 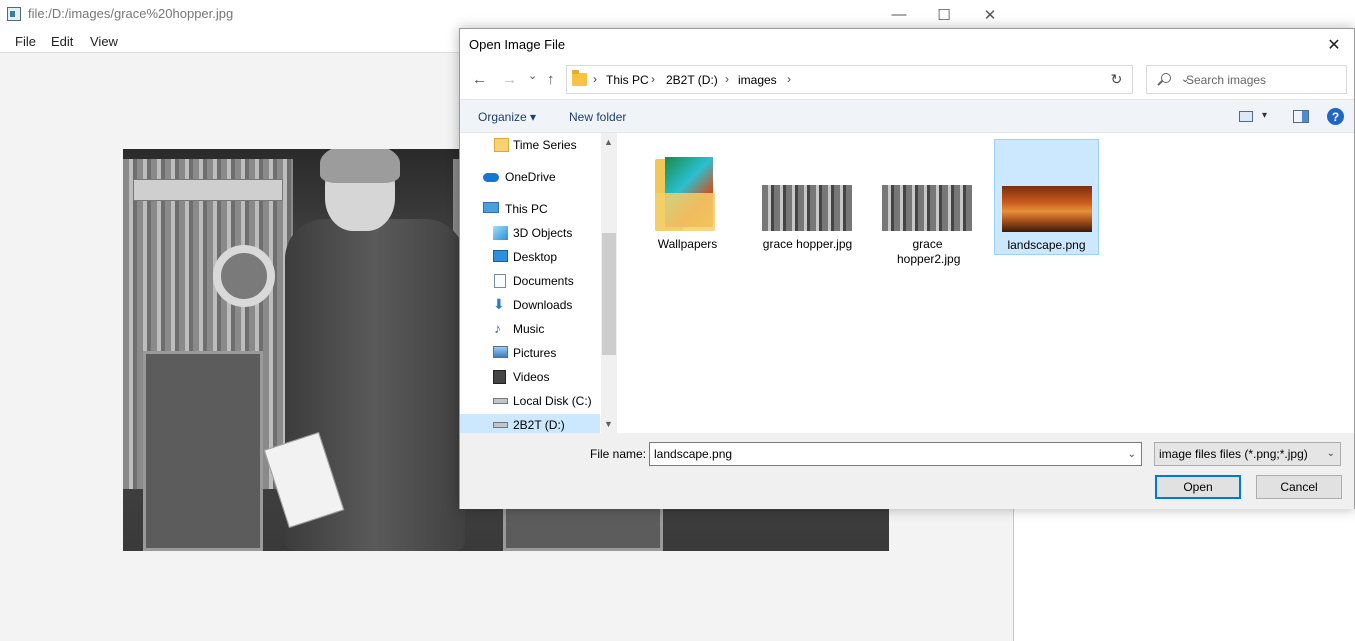 I want to click on nav-item-3d-objects: 3D Objects, so click(x=530, y=233).